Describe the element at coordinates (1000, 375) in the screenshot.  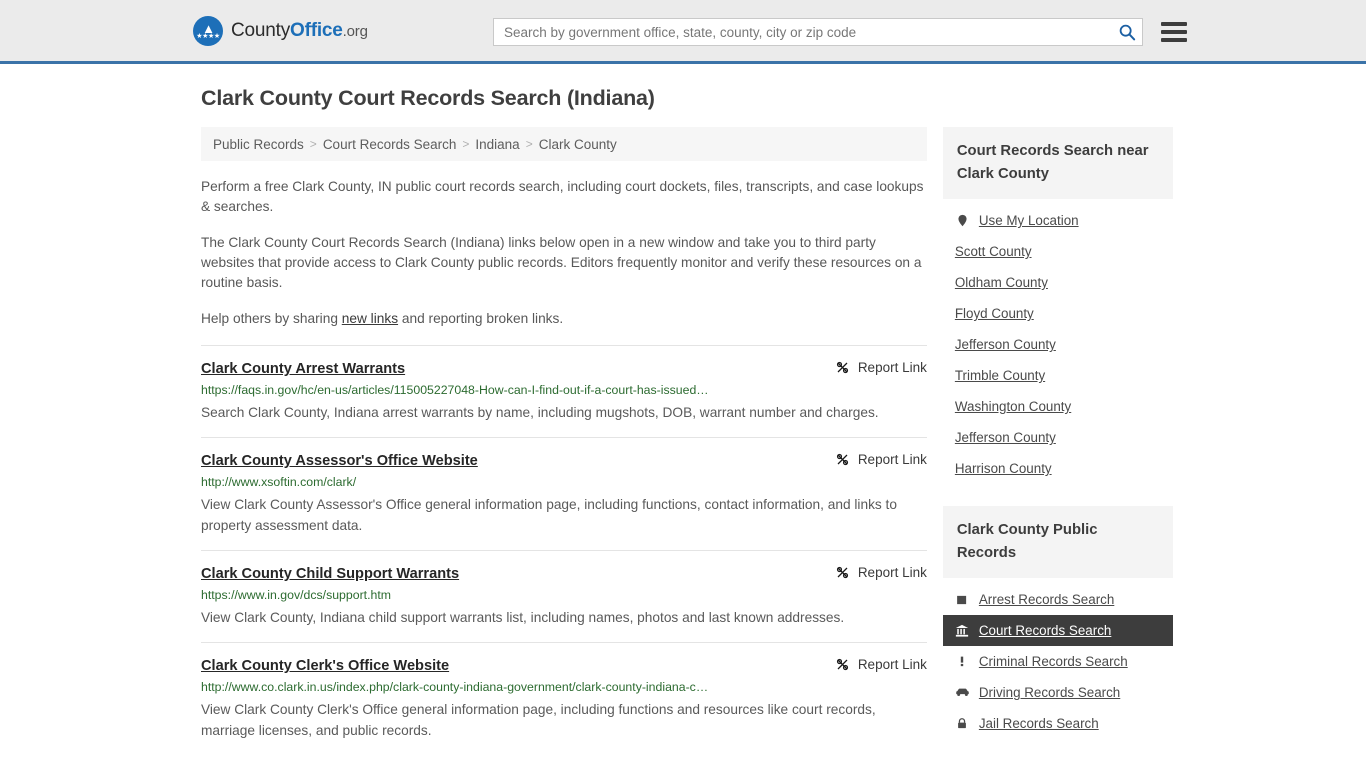
I see `county-label: Trimble County` at that location.